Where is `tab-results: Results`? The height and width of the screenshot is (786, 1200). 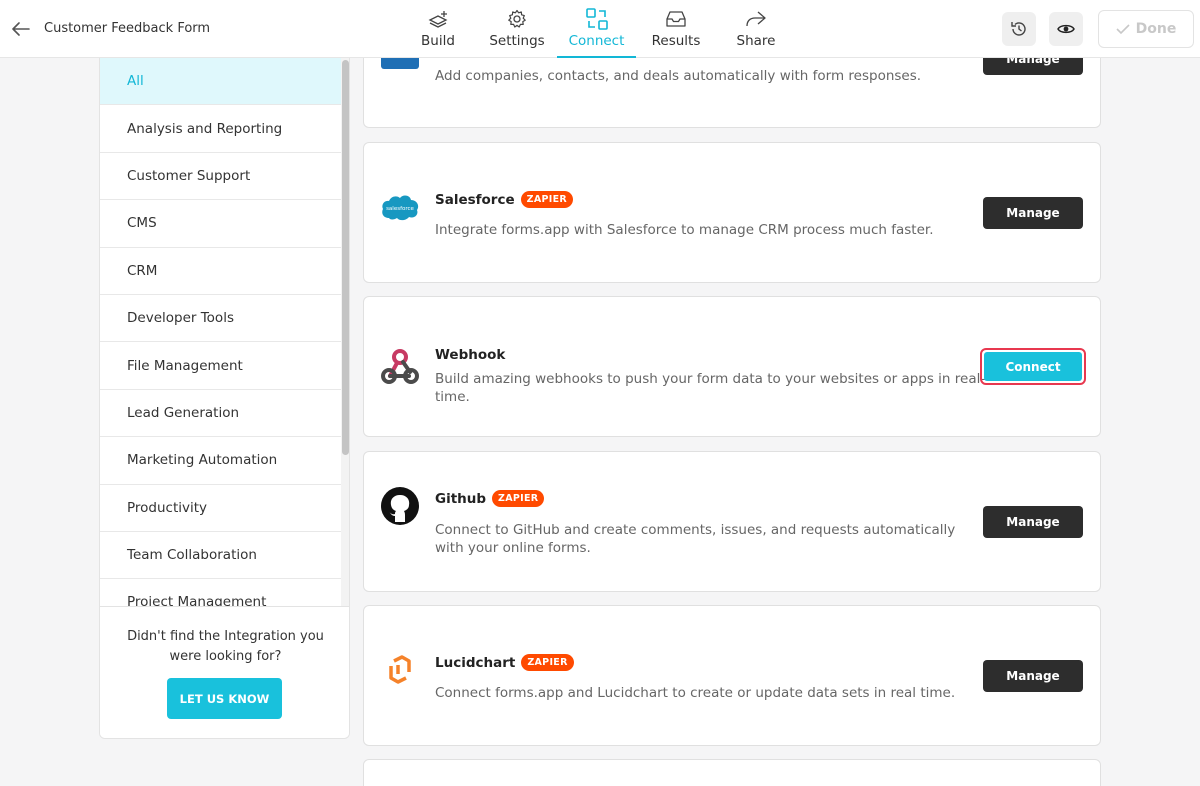 tab-results: Results is located at coordinates (676, 33).